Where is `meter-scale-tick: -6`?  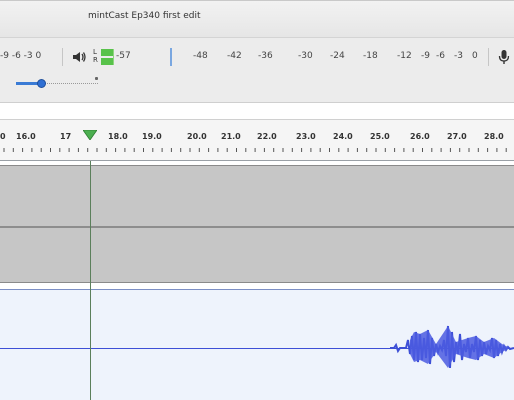 meter-scale-tick: -6 is located at coordinates (440, 56).